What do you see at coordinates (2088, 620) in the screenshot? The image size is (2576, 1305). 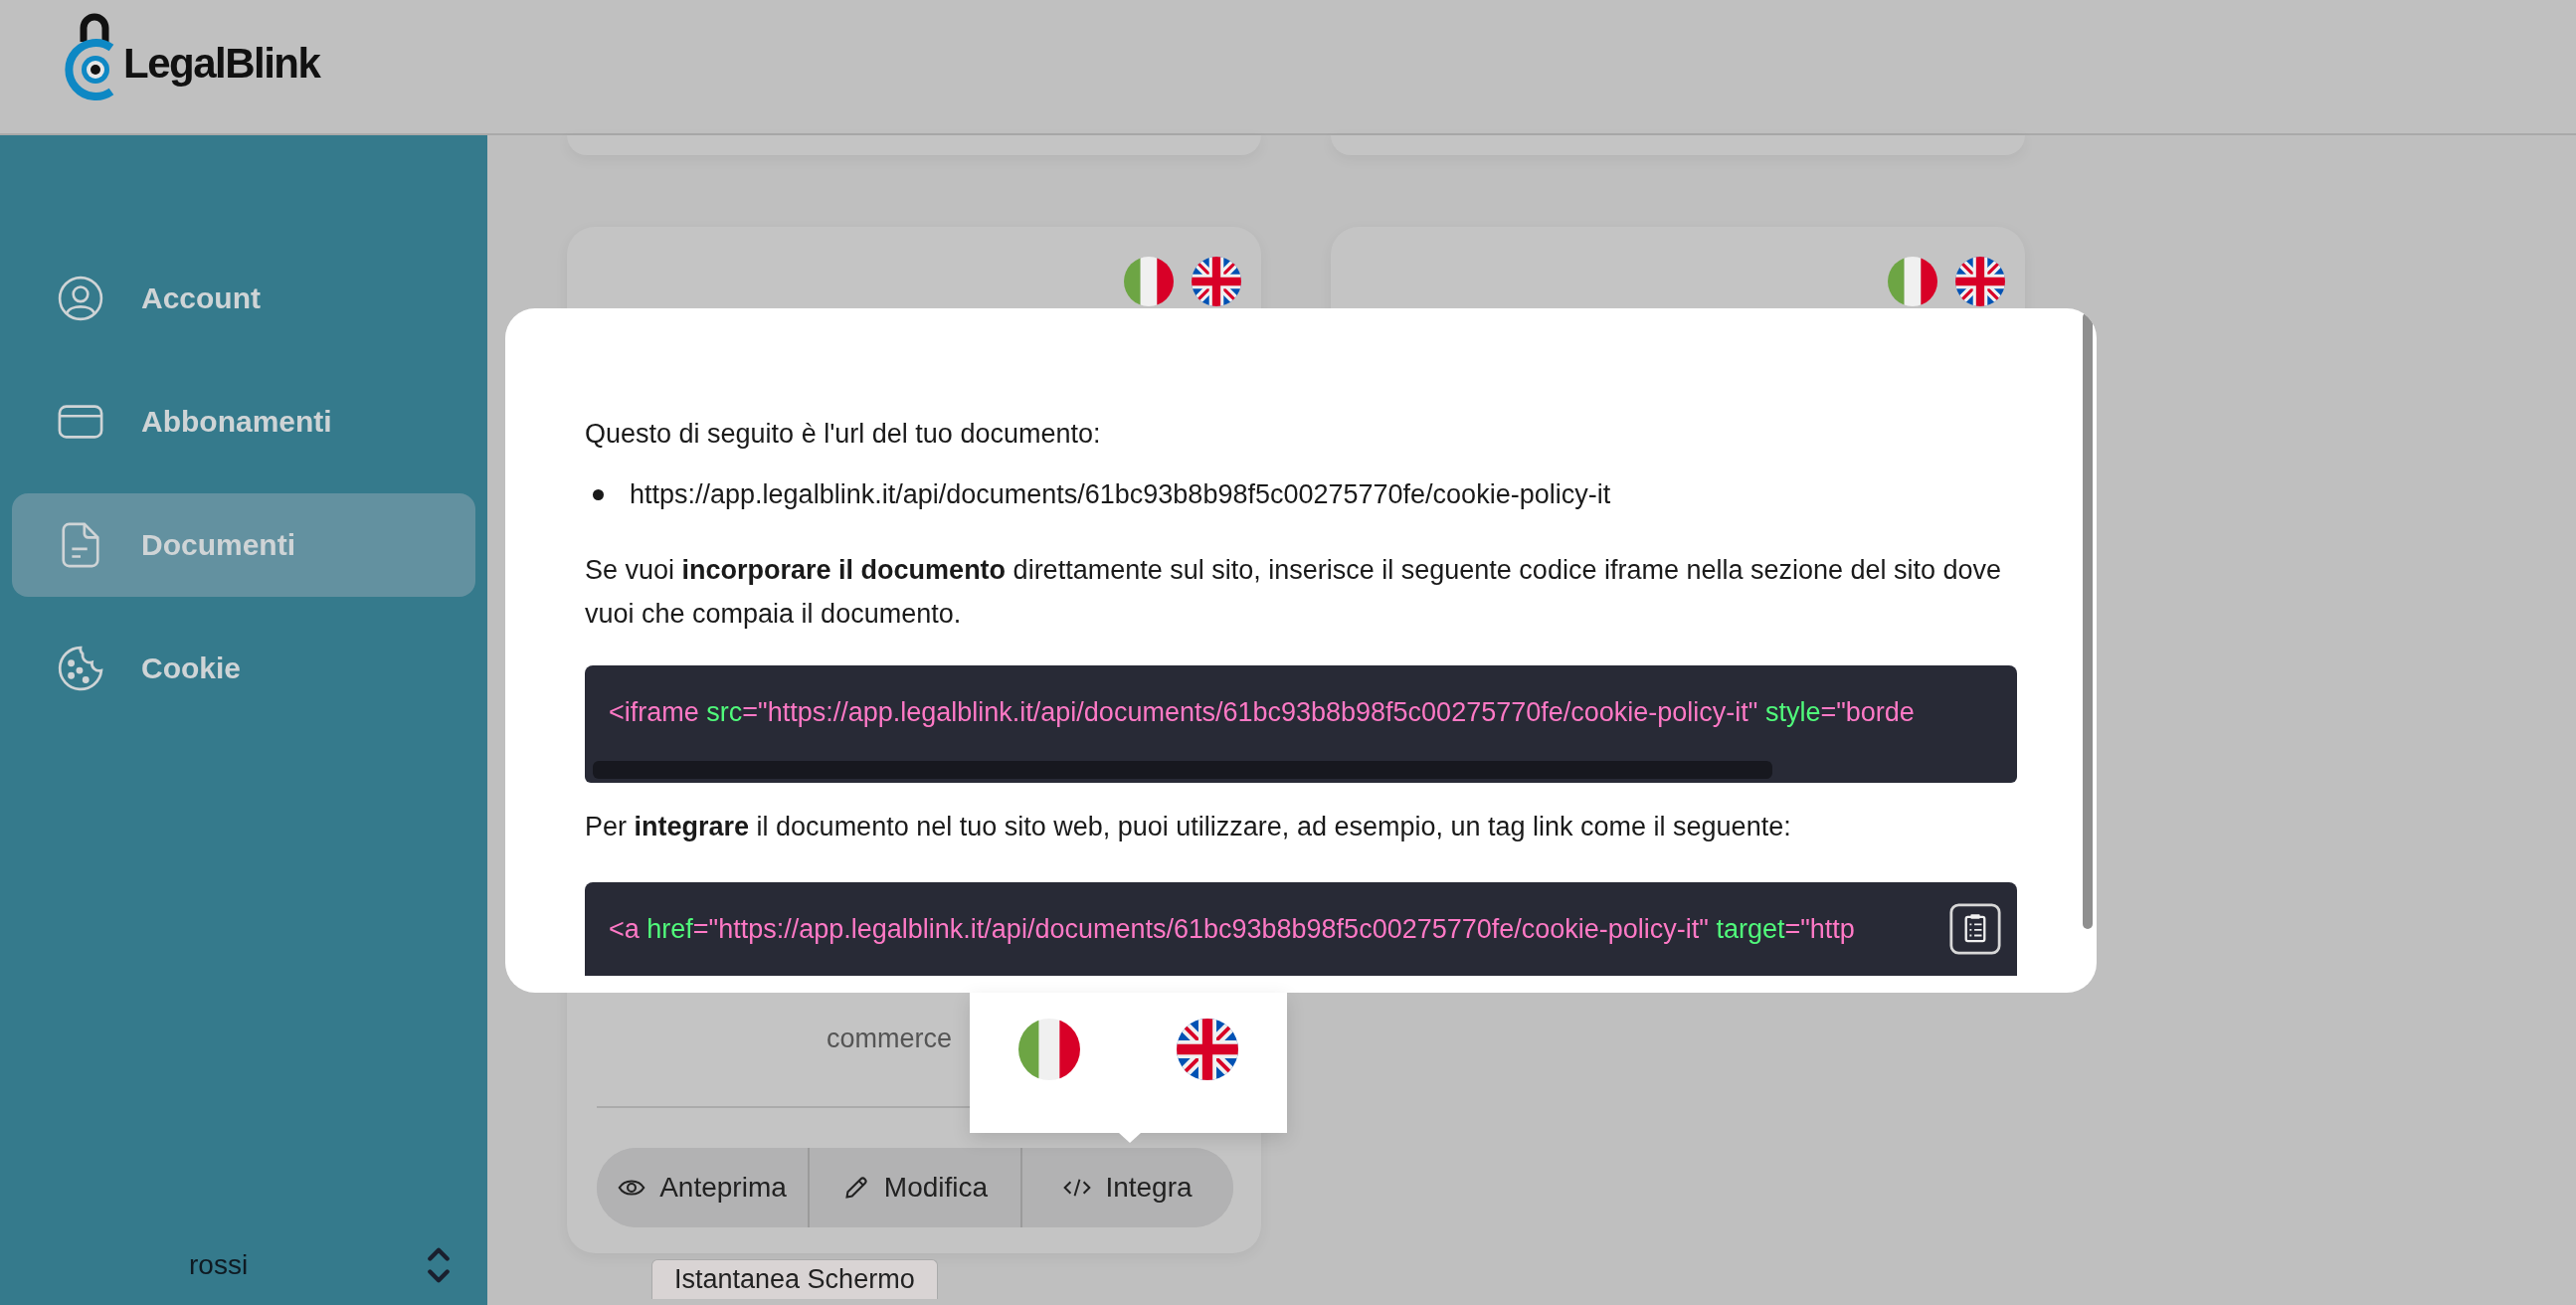 I see `scrollbar-thumb` at bounding box center [2088, 620].